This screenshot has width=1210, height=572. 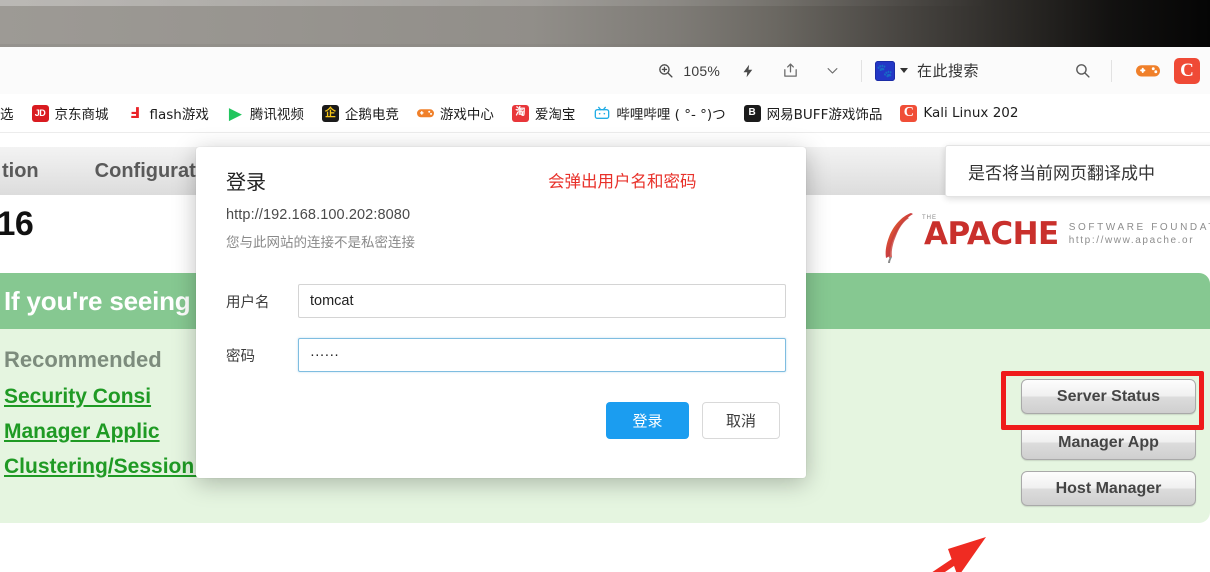 I want to click on gamepad-icon, so click(x=1148, y=71).